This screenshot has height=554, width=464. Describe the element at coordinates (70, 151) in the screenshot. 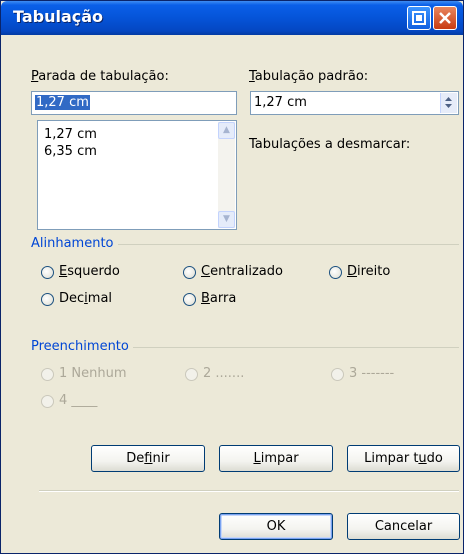

I see `list-item: 6,35 cm` at that location.